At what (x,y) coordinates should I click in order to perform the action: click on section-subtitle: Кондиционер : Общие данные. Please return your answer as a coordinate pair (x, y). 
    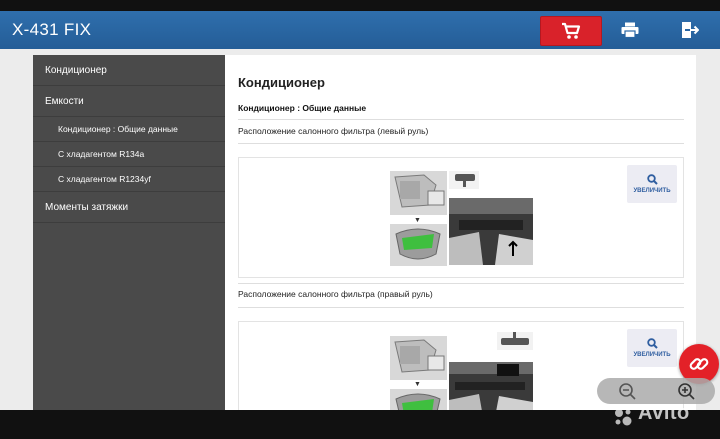
    Looking at the image, I should click on (302, 108).